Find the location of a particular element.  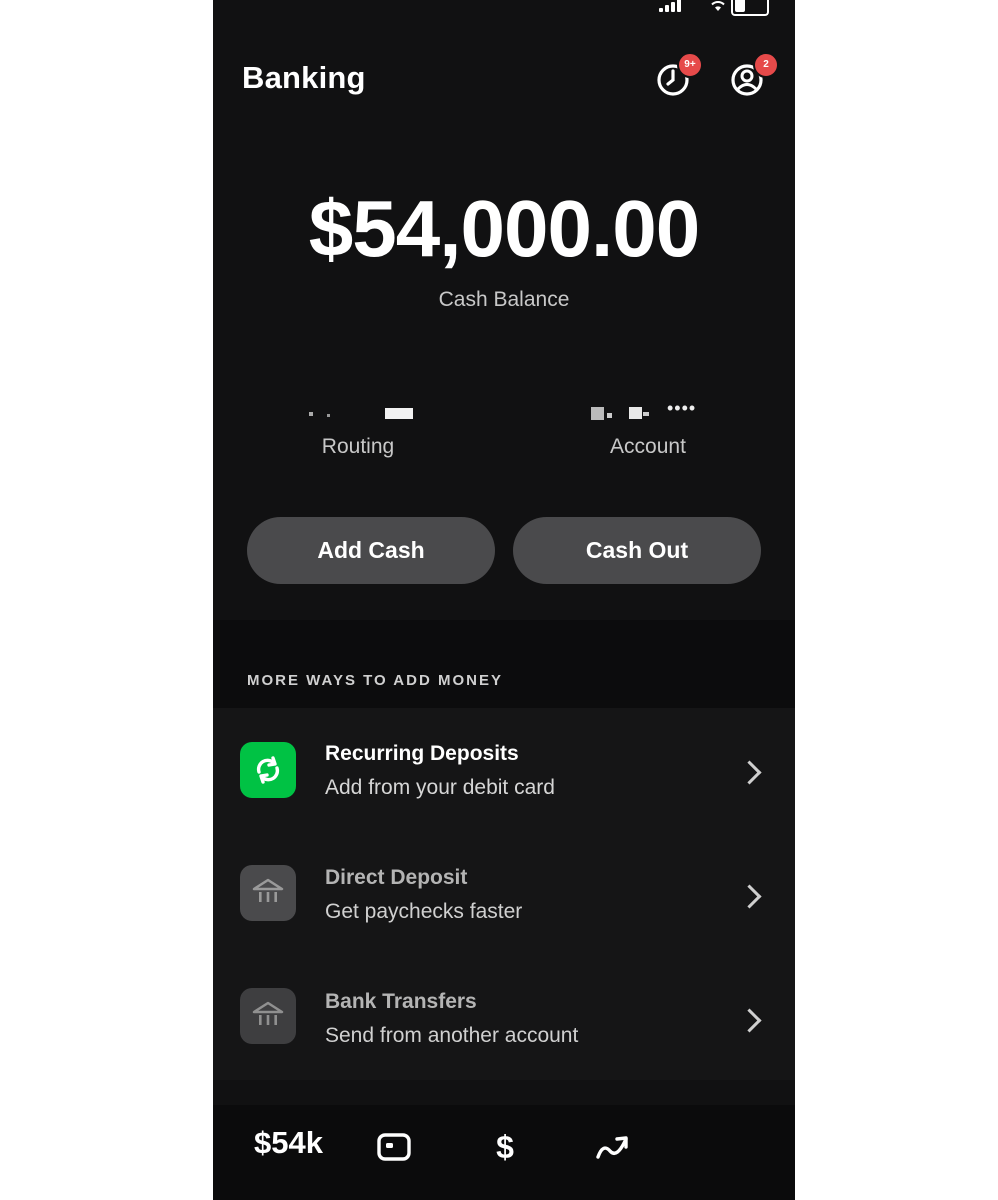

status-bar is located at coordinates (723, 9).